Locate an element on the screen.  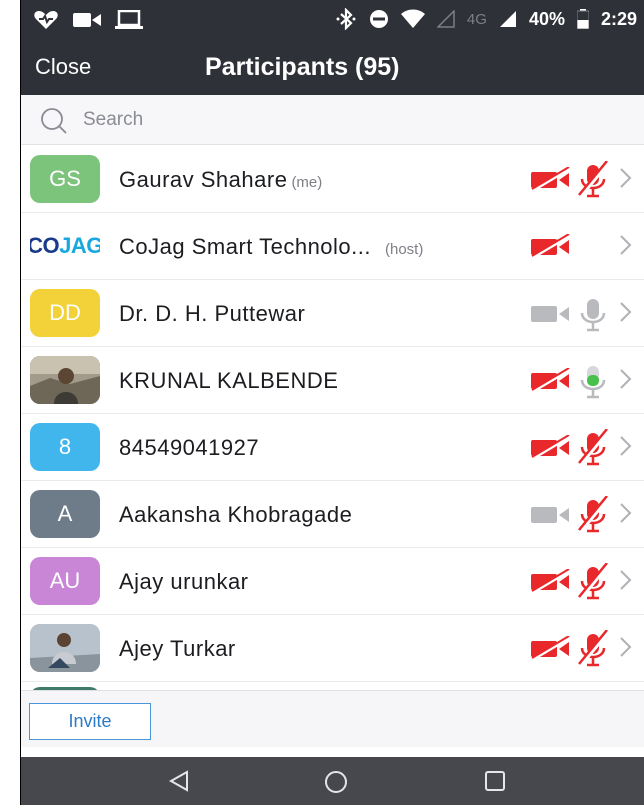
participant-row: CO JAG CoJag Smart Technolo... (host) is located at coordinates (332, 246).